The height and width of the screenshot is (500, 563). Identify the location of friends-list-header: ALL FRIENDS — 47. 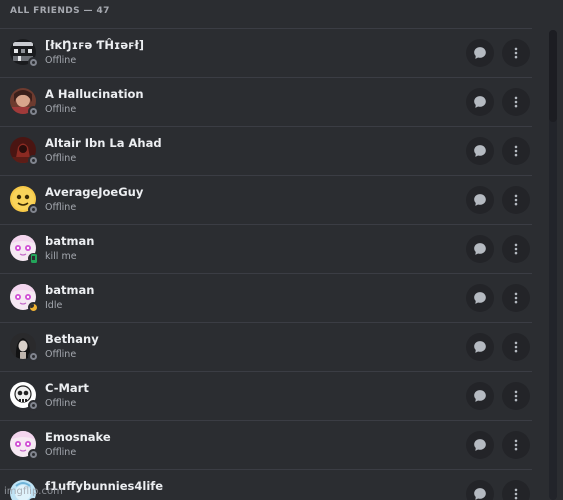
(60, 11).